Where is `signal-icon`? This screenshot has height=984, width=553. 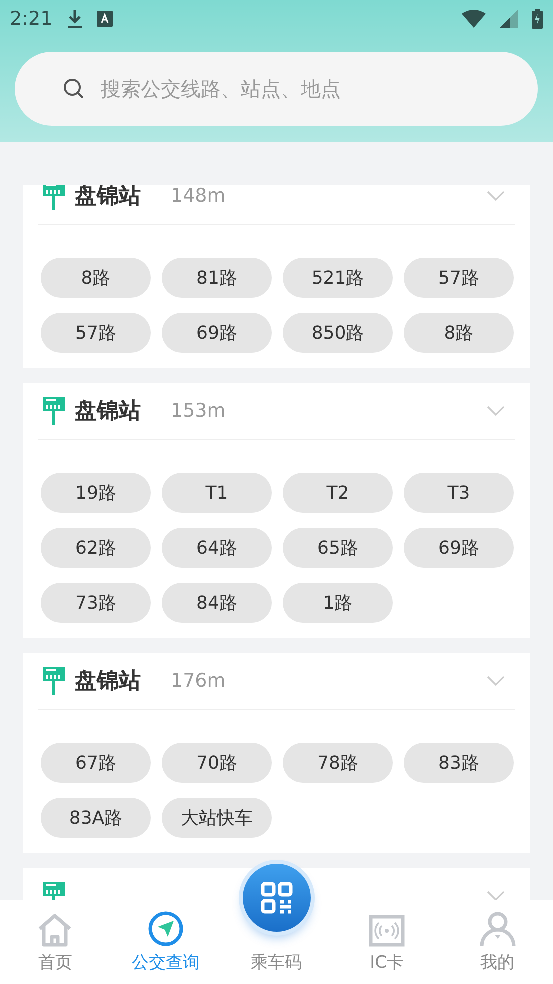 signal-icon is located at coordinates (509, 19).